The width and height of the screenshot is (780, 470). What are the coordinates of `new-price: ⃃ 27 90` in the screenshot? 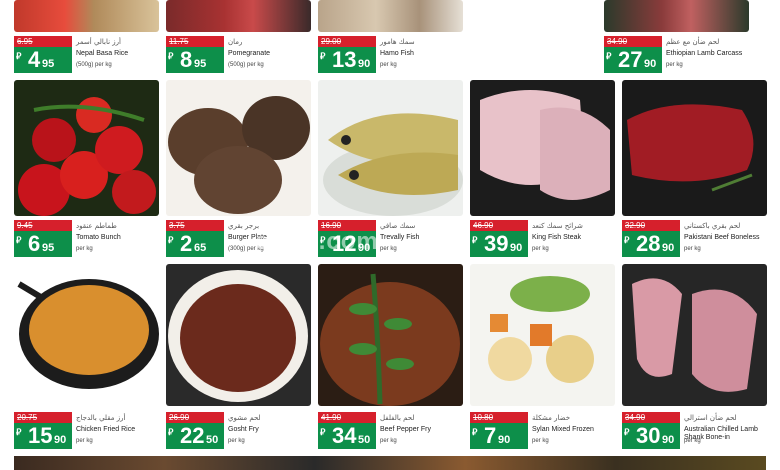 It's located at (633, 60).